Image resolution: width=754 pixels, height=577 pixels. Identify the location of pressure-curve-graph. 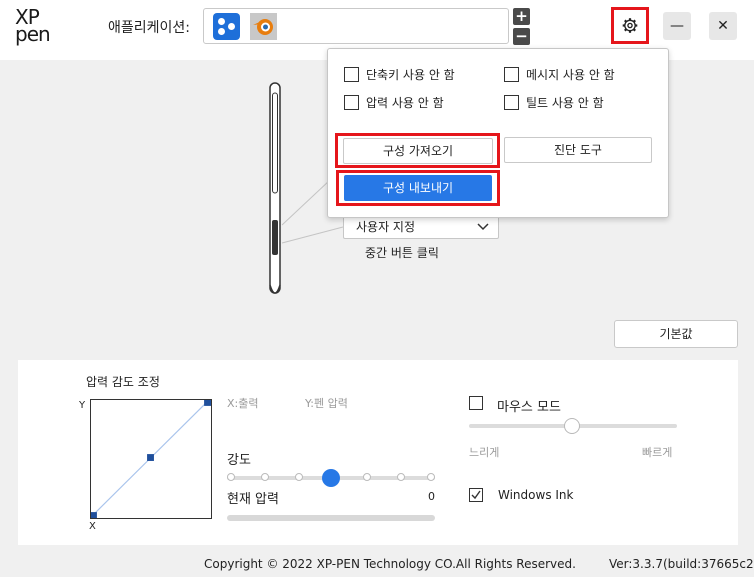
(151, 459).